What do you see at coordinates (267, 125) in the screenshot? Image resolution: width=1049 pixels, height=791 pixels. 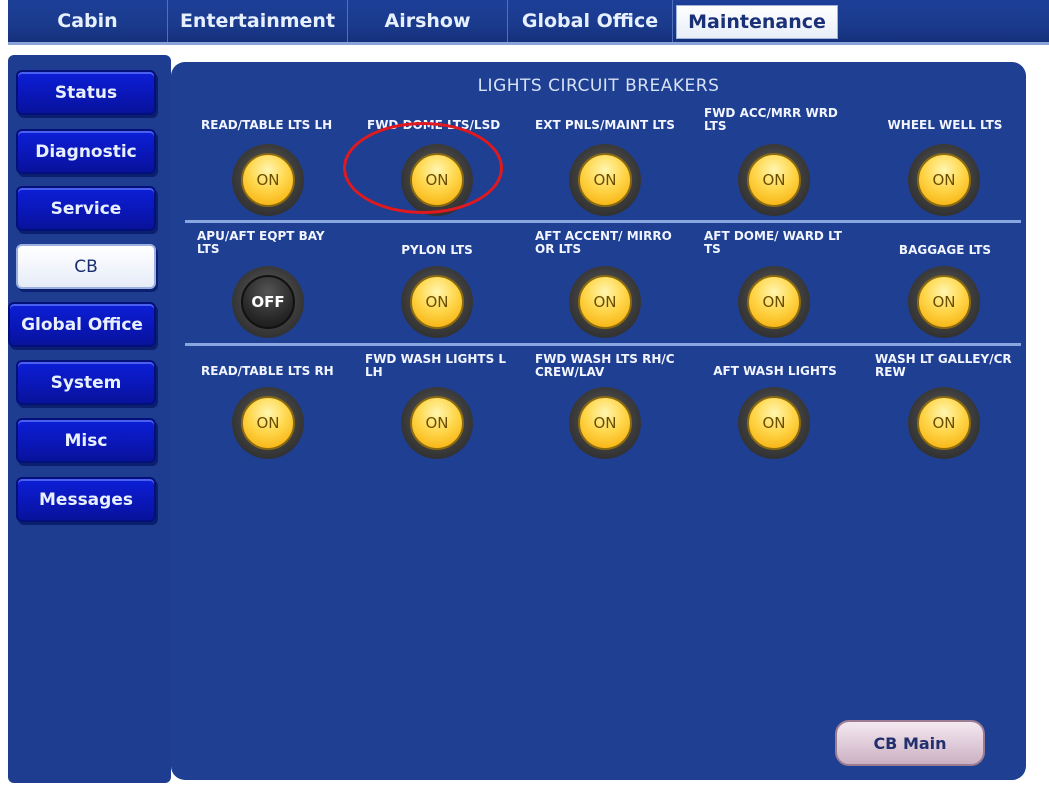 I see `breaker-label: READ/TABLE LTS LH` at bounding box center [267, 125].